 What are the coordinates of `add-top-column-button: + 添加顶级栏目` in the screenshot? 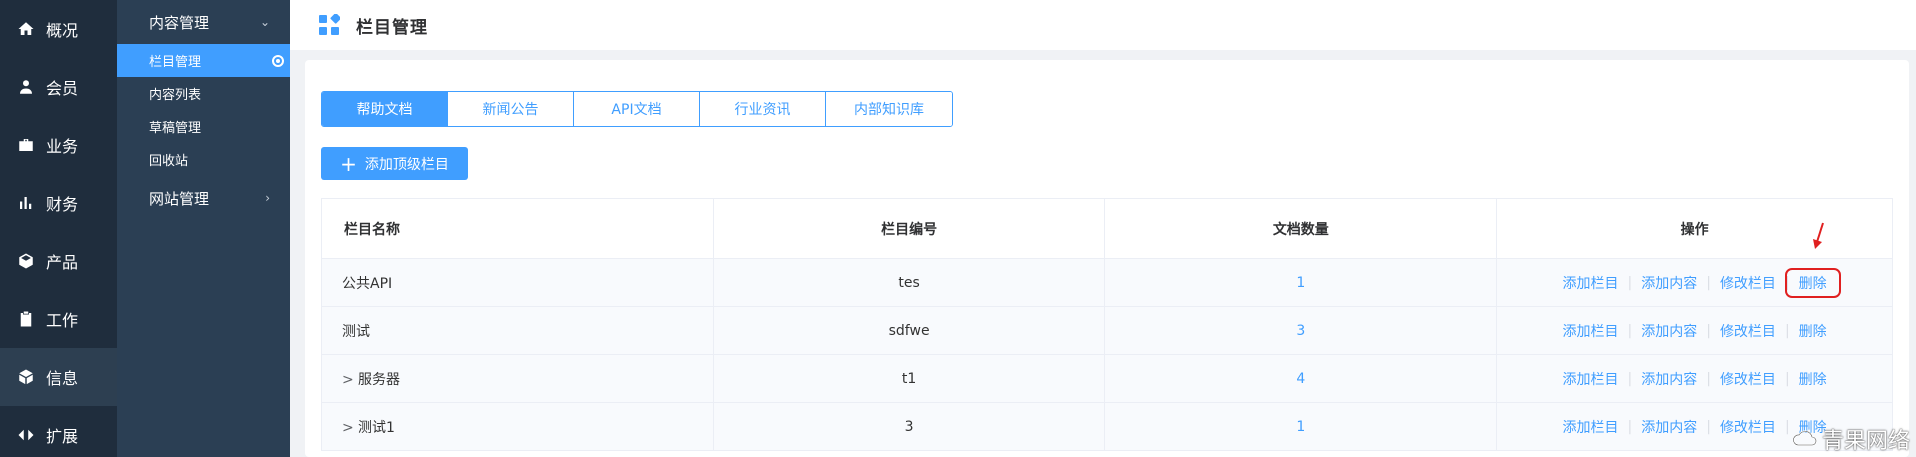 It's located at (394, 163).